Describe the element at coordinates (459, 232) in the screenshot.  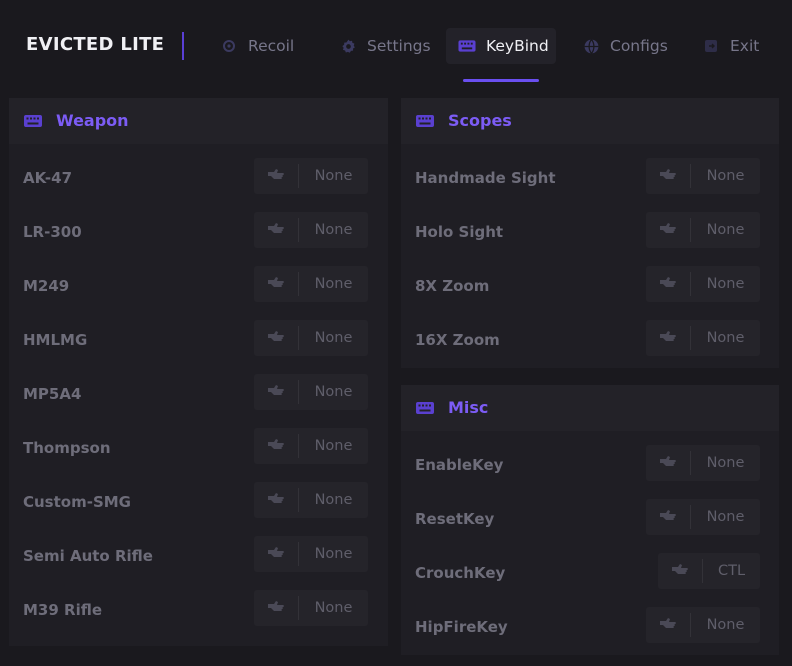
I see `keybind-label: Holo Sight` at that location.